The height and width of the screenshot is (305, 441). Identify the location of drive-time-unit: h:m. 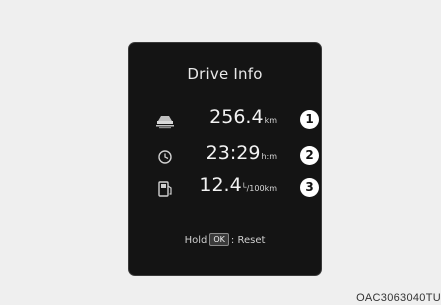
(269, 156).